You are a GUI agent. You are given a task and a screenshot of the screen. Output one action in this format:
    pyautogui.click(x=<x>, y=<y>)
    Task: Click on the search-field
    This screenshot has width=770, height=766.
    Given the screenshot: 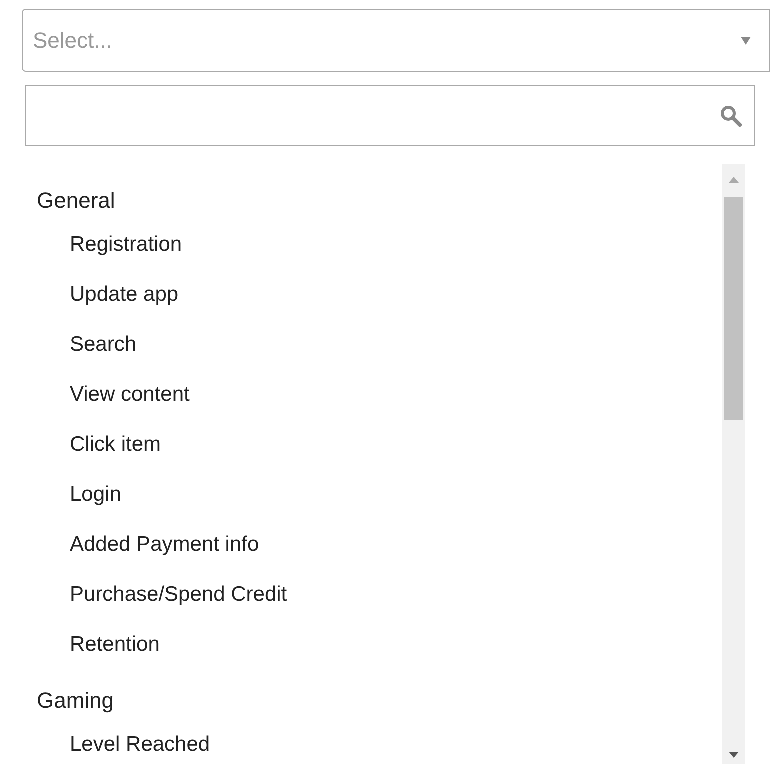 What is the action you would take?
    pyautogui.click(x=390, y=115)
    